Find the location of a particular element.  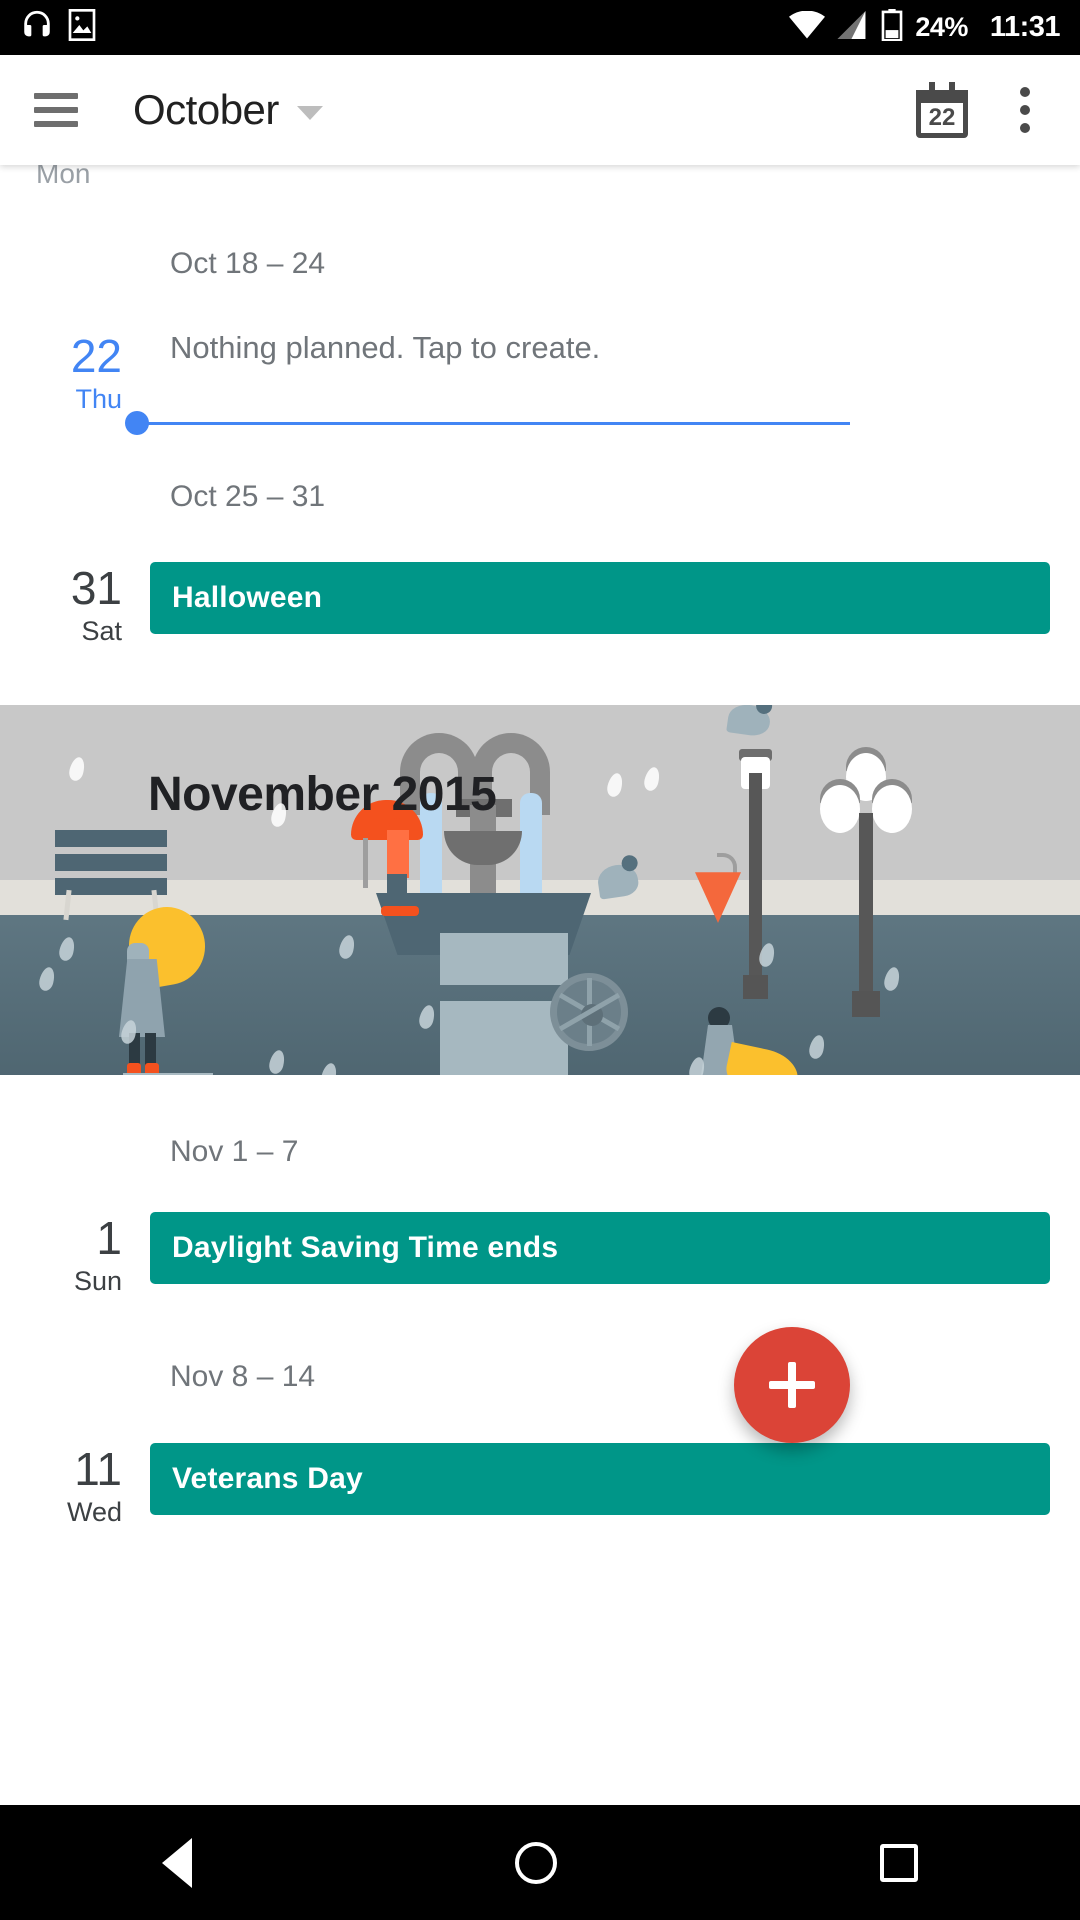

home-icon is located at coordinates (535, 1862).